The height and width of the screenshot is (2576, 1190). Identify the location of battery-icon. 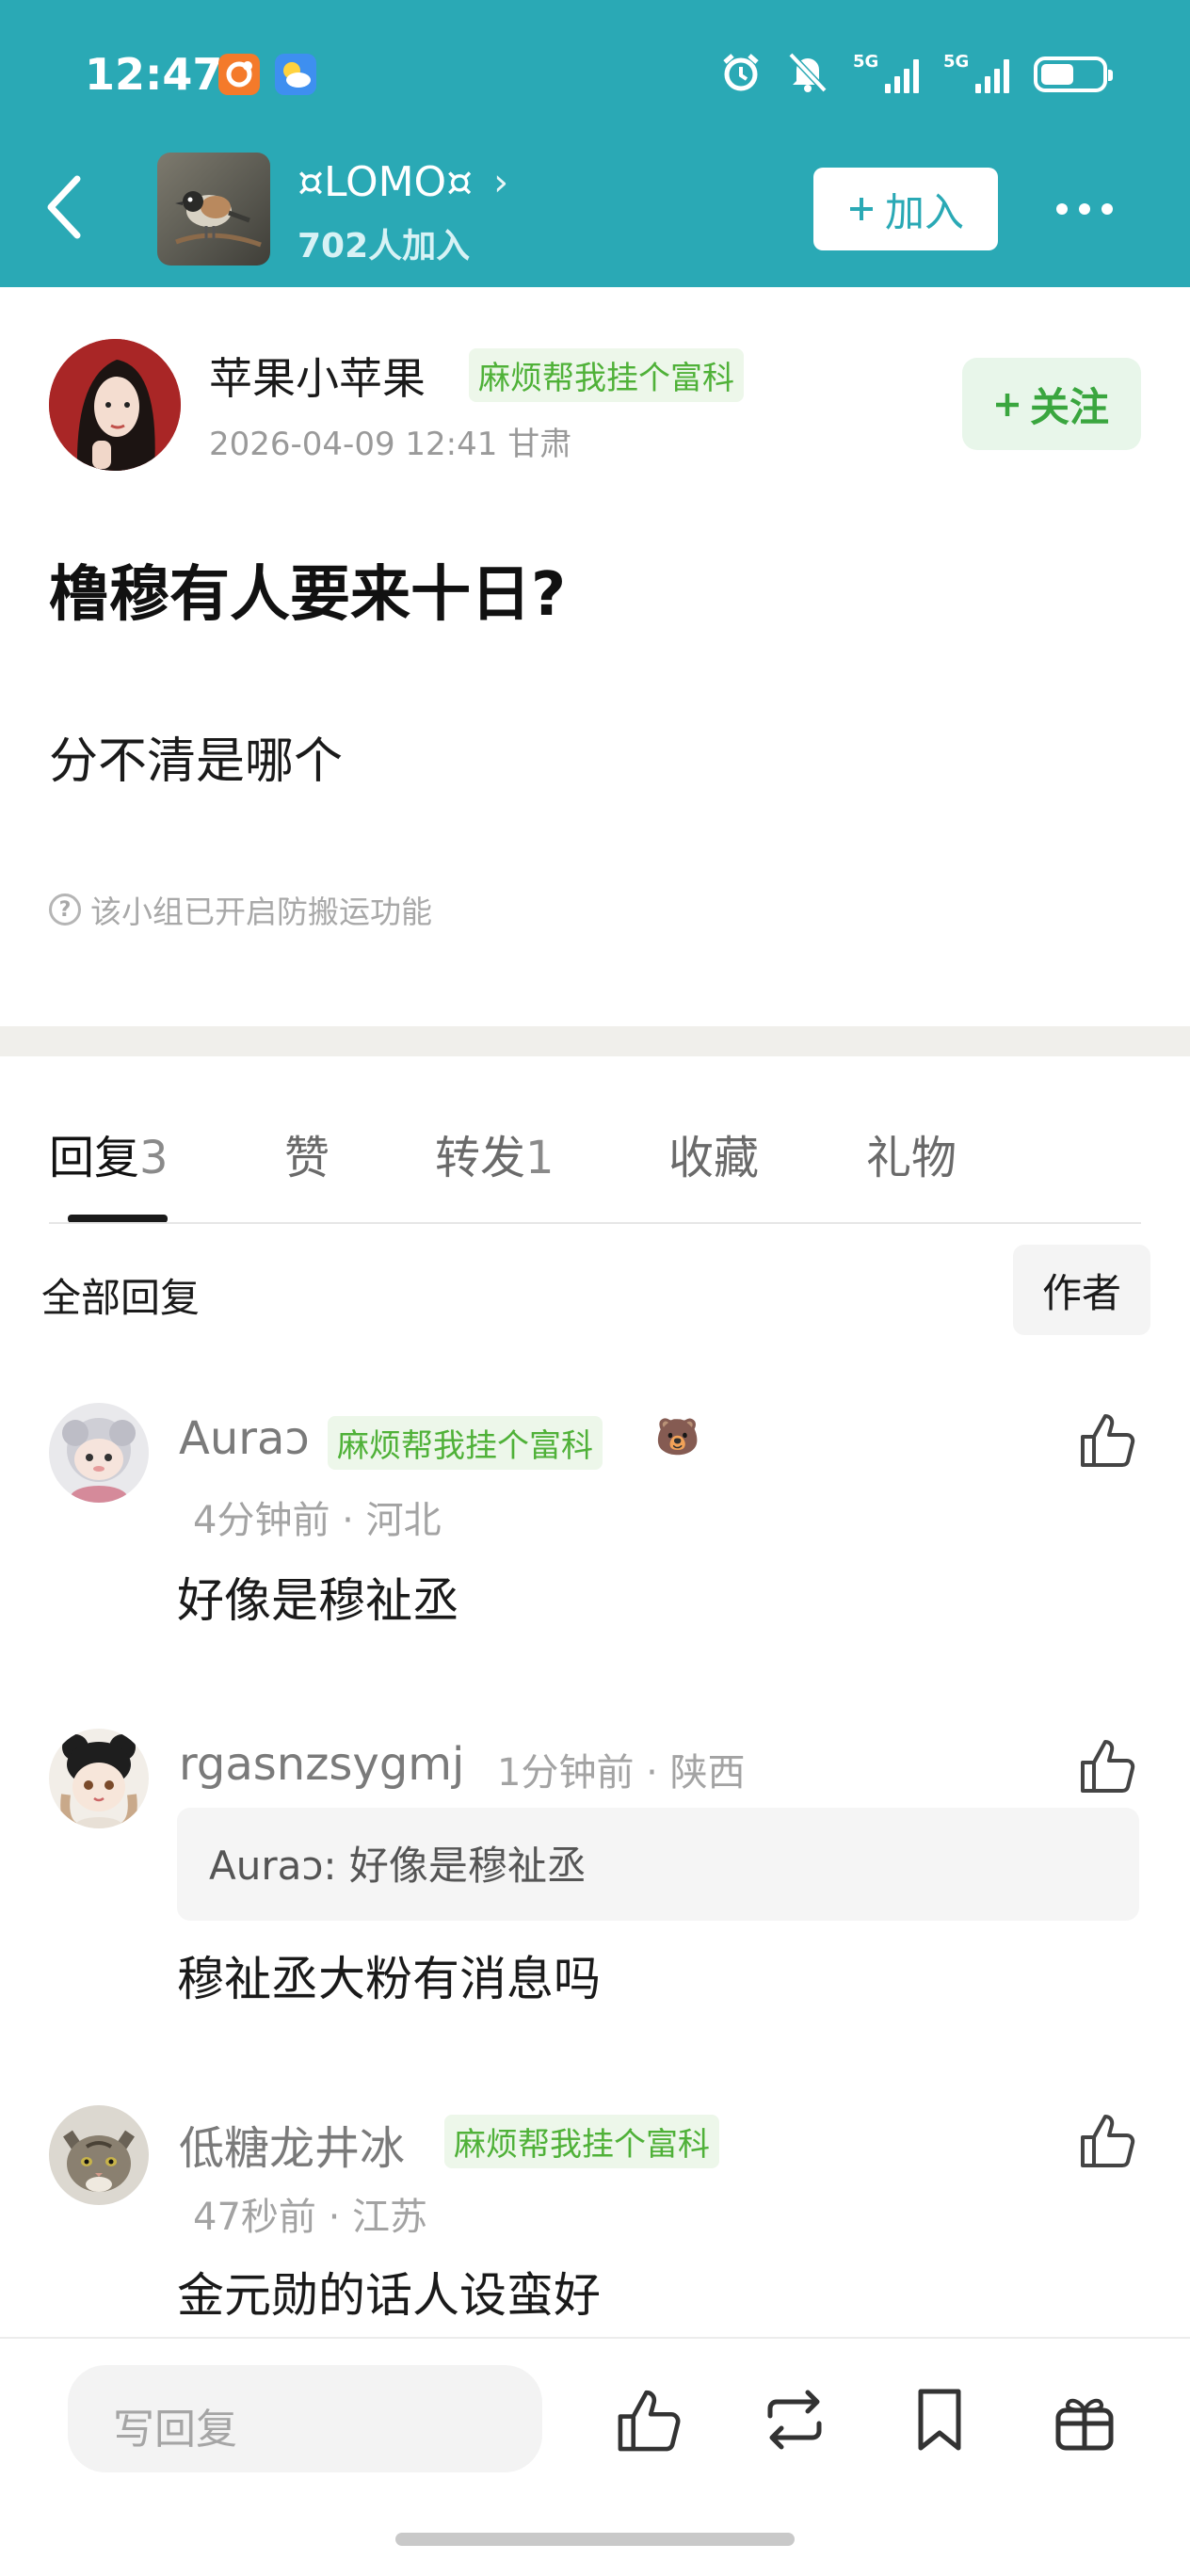
(1073, 74).